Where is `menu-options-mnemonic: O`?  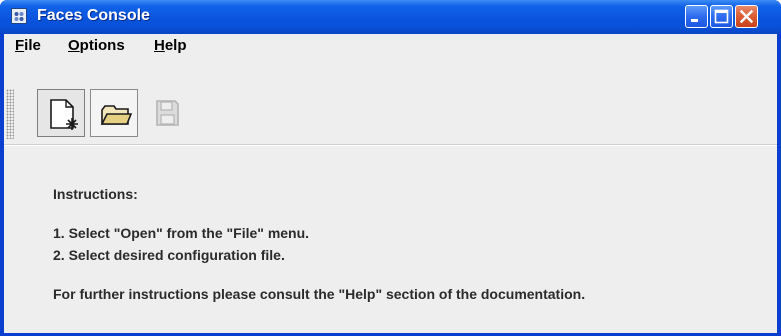
menu-options-mnemonic: O is located at coordinates (74, 45).